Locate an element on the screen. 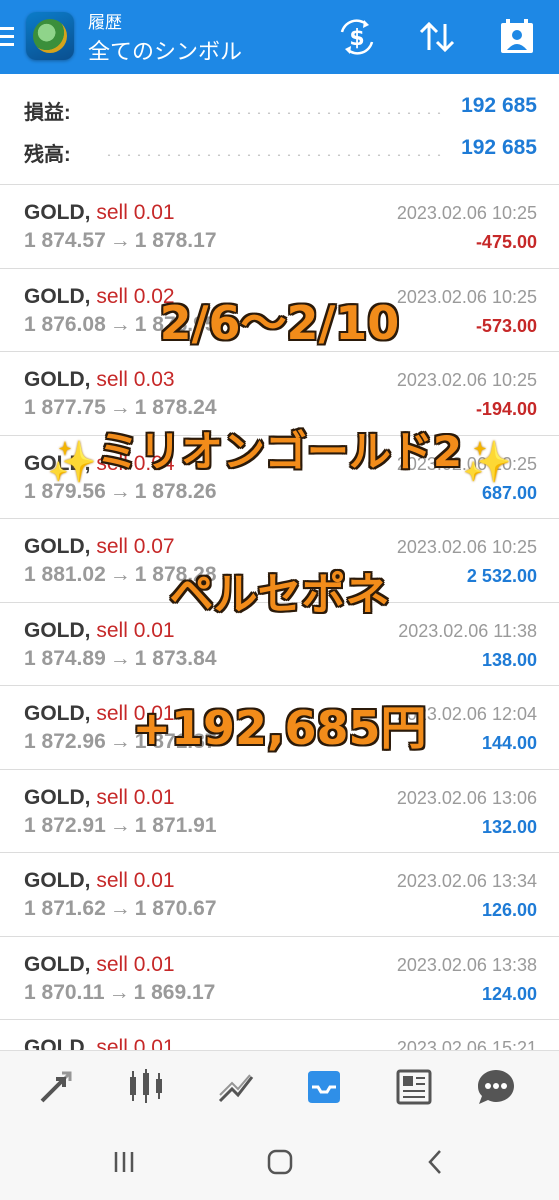 Image resolution: width=559 pixels, height=1200 pixels. back-icon is located at coordinates (436, 1162).